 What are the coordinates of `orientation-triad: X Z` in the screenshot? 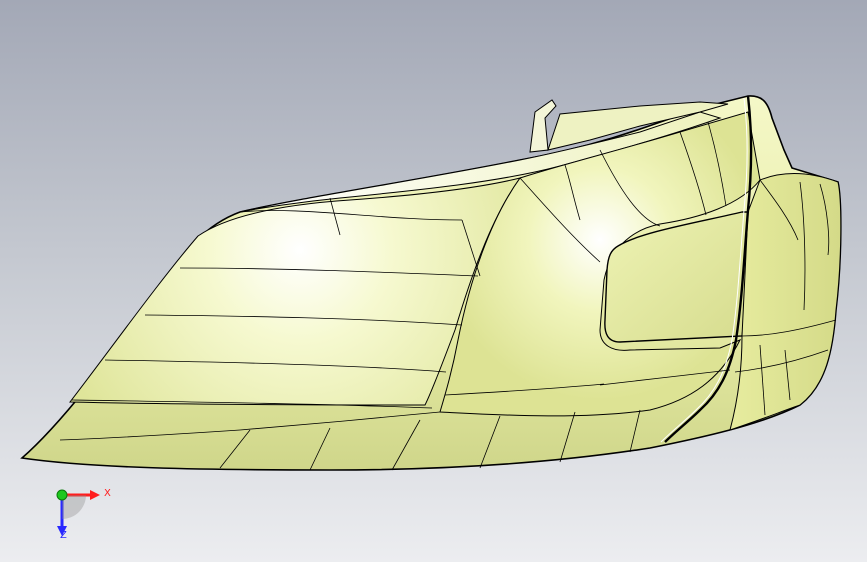 It's located at (79, 512).